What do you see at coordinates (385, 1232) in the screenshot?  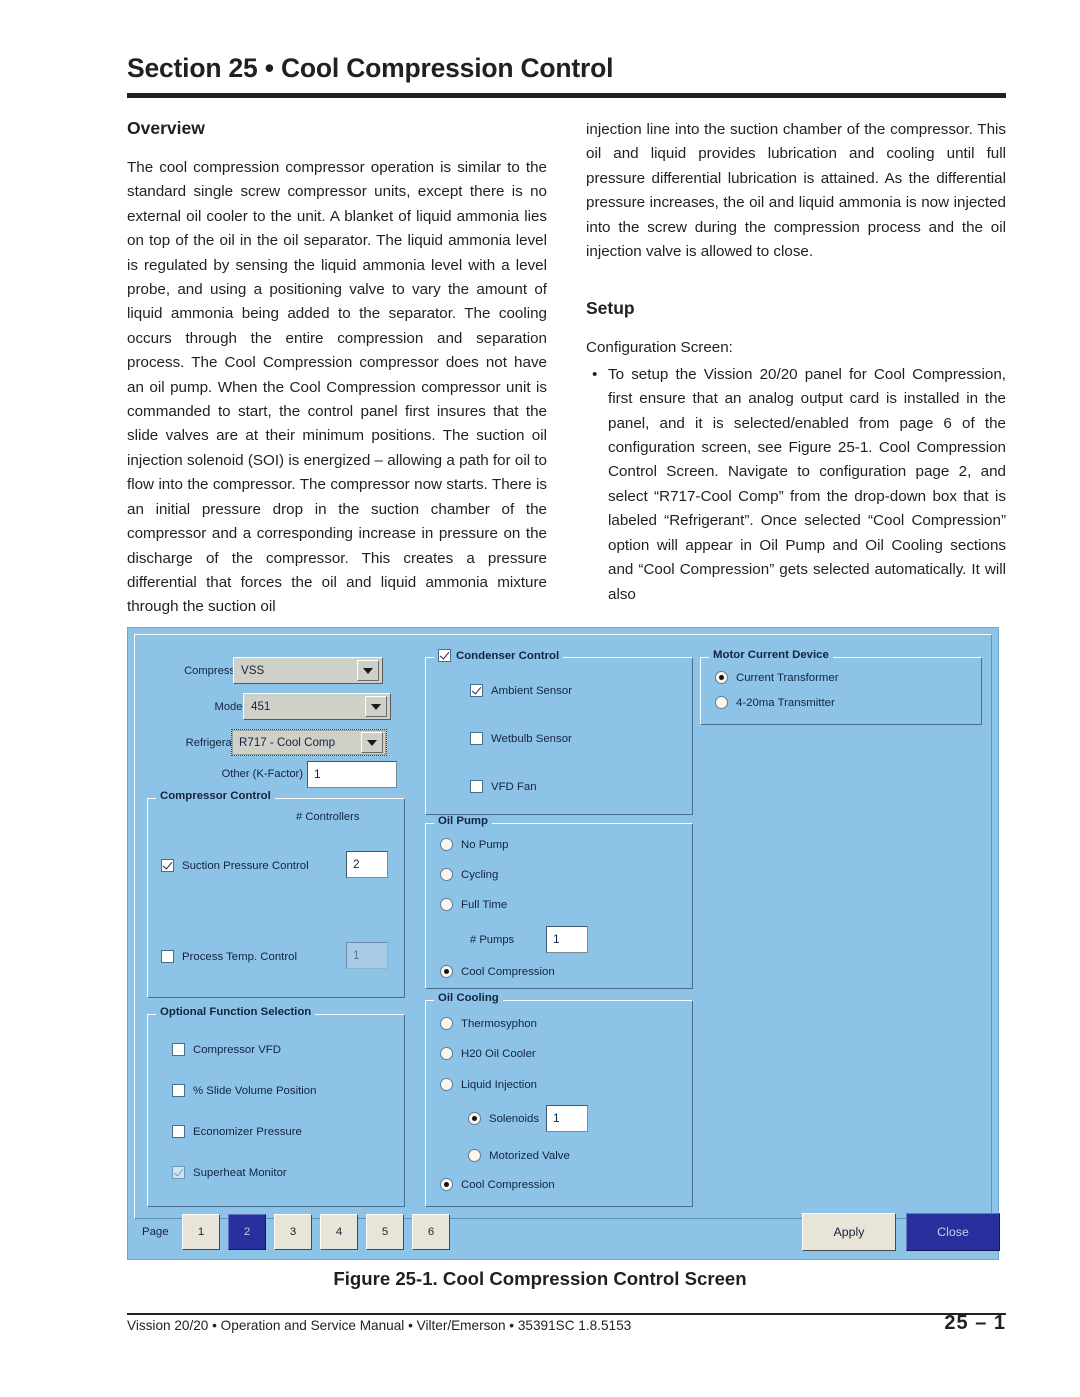 I see `page-button-5: 5` at bounding box center [385, 1232].